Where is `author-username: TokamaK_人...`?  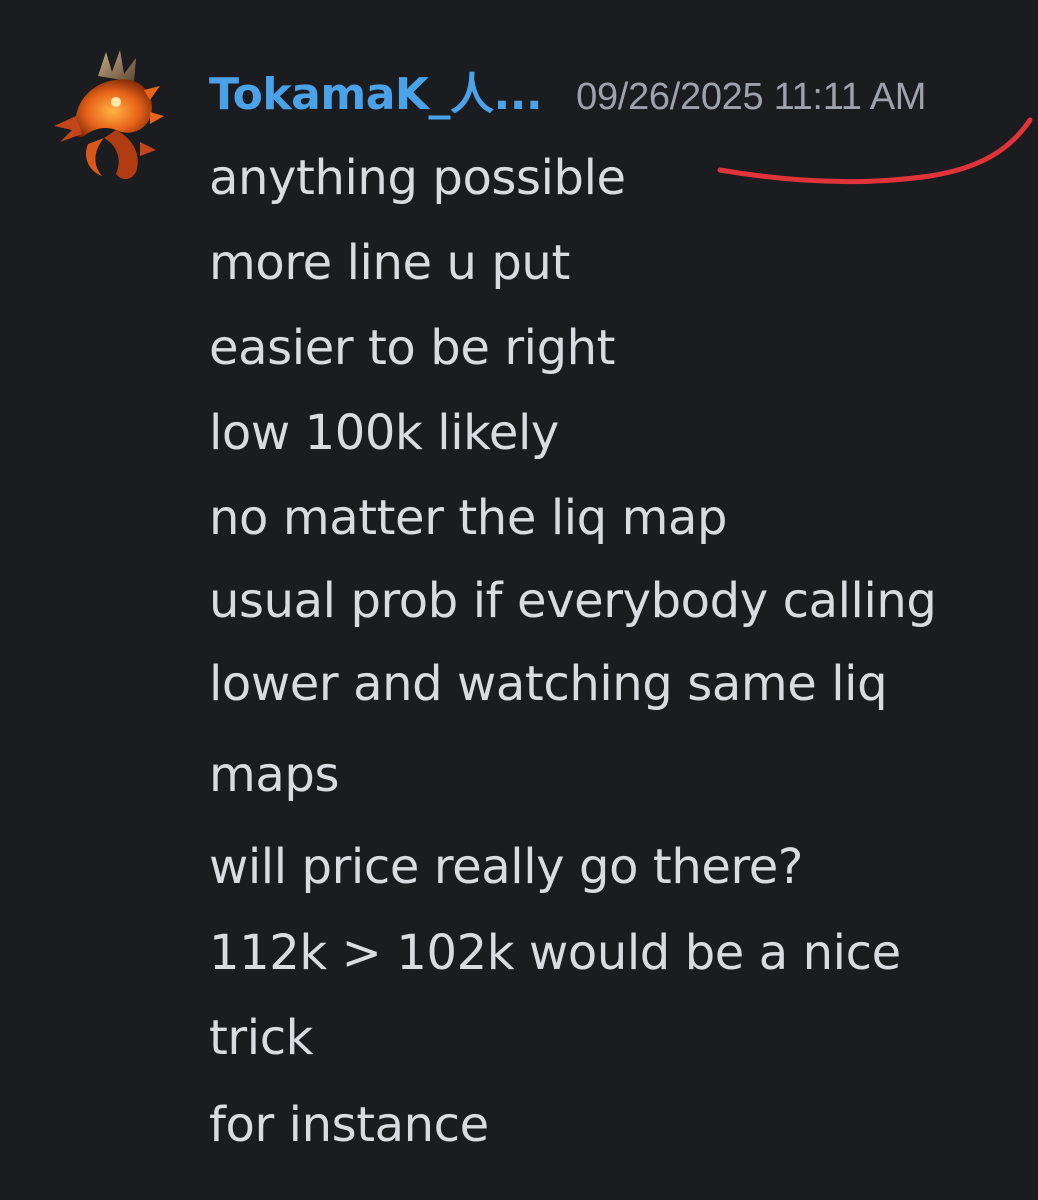
author-username: TokamaK_人... is located at coordinates (376, 90).